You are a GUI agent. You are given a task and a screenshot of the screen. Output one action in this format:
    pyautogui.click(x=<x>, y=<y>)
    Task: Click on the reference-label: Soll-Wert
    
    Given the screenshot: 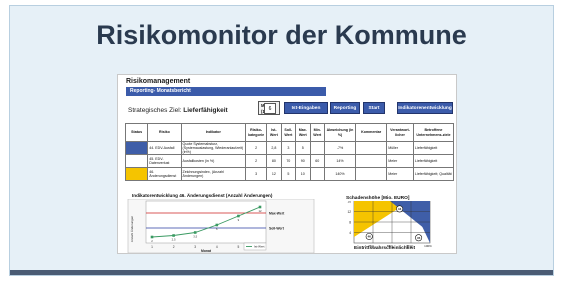 What is the action you would take?
    pyautogui.click(x=277, y=229)
    